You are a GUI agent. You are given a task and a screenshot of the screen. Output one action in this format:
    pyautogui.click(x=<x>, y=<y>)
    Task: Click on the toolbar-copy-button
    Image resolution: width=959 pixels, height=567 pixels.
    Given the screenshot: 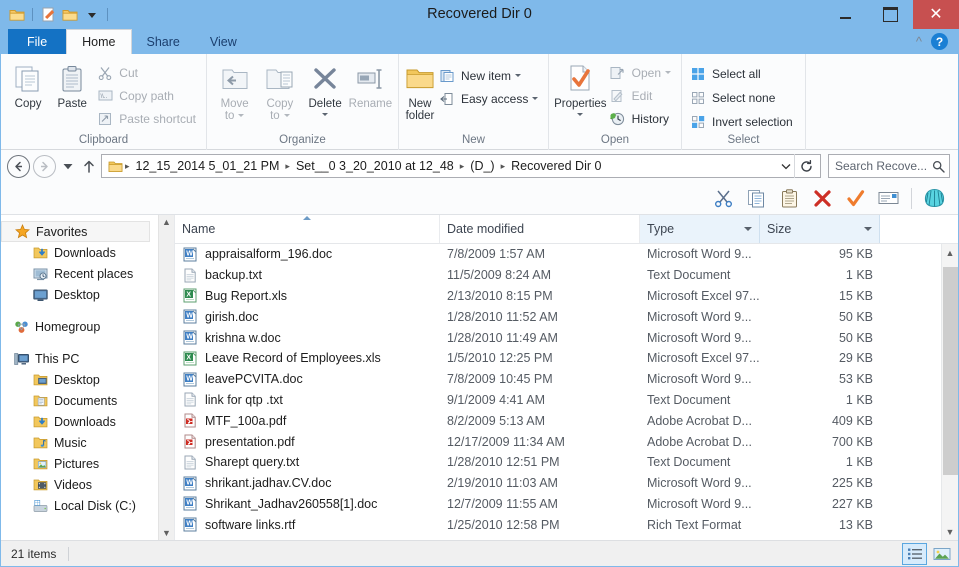 What is the action you would take?
    pyautogui.click(x=756, y=198)
    